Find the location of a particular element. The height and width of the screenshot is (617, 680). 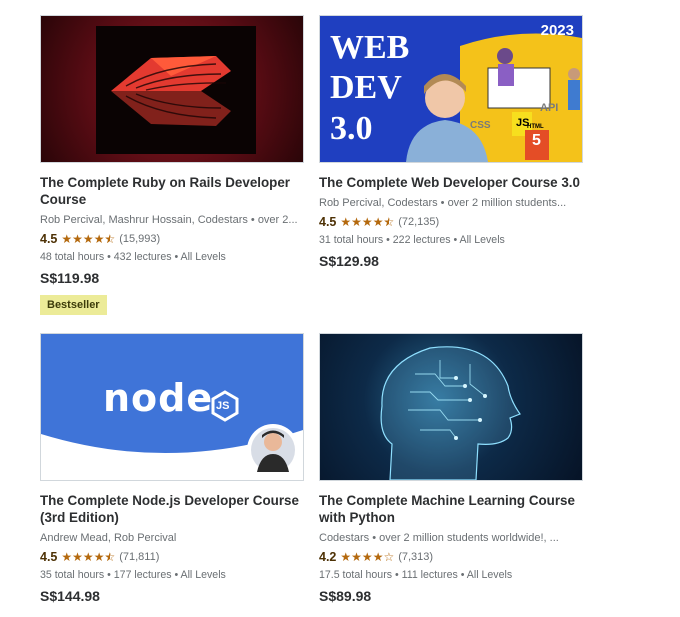

rating-row: 4.2 ★ ★ ★ ★ ☆ (7,313) is located at coordinates (451, 557).